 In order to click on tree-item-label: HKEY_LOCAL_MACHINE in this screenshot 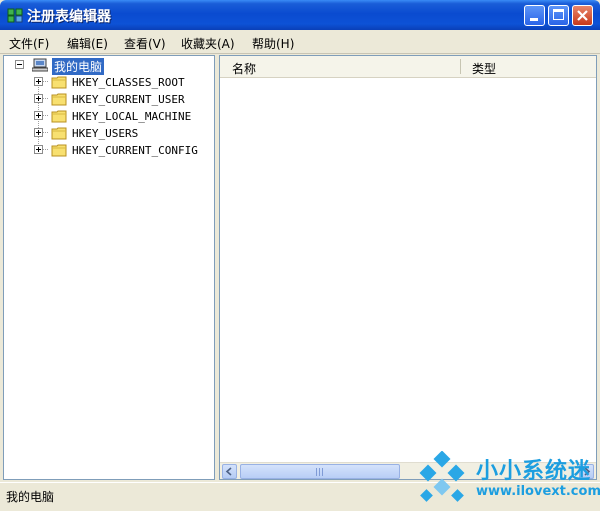, I will do `click(132, 116)`.